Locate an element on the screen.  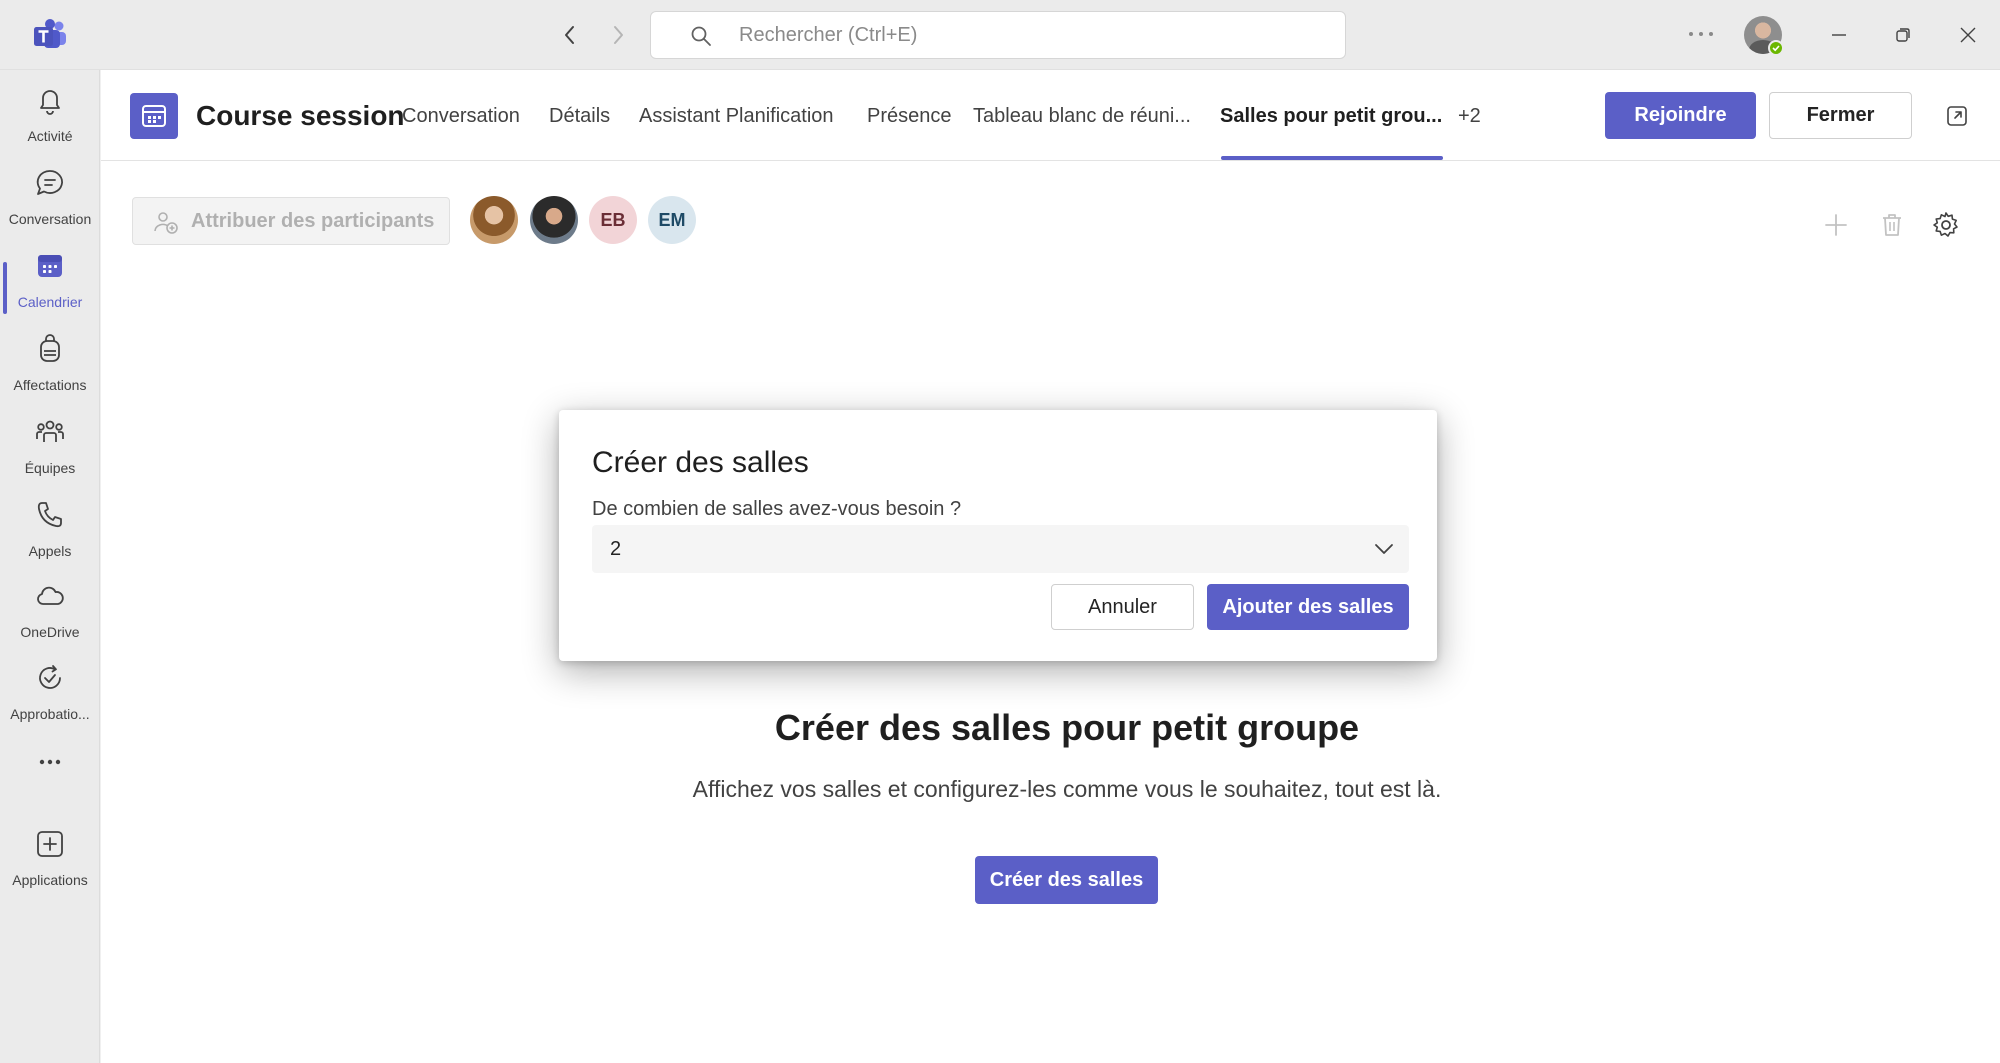
close-icon is located at coordinates (1968, 35).